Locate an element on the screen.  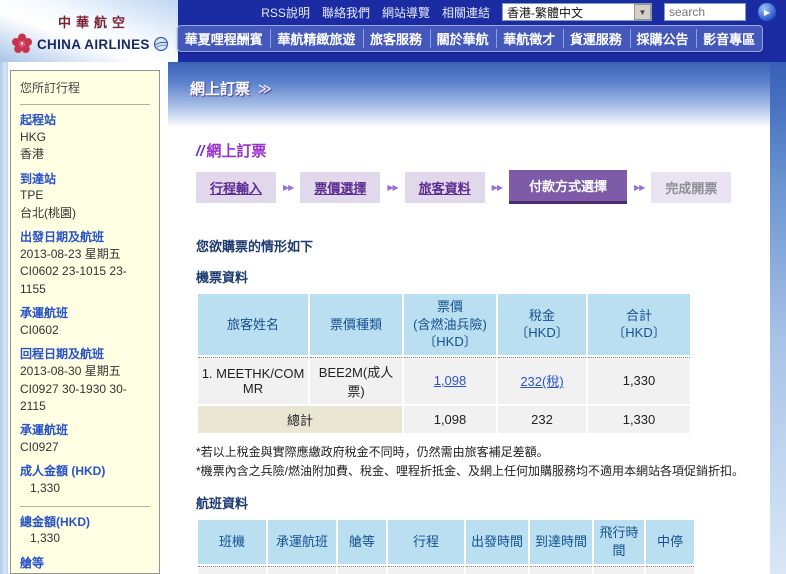
outbound-carrier-value: CI0602 is located at coordinates (39, 329).